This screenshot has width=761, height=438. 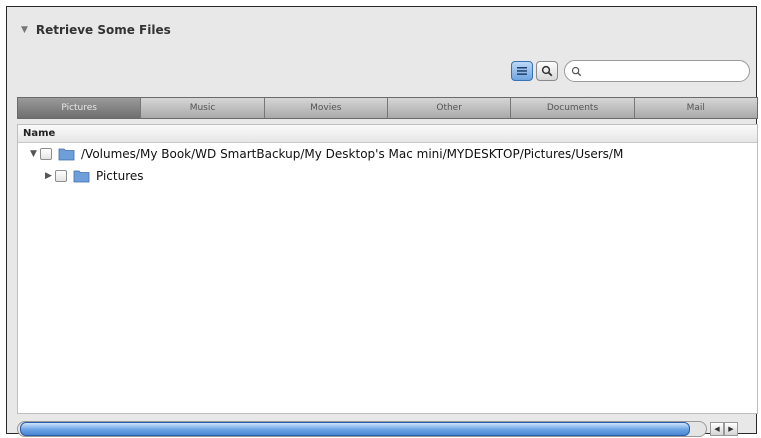 What do you see at coordinates (355, 429) in the screenshot?
I see `scrollbar-thumb` at bounding box center [355, 429].